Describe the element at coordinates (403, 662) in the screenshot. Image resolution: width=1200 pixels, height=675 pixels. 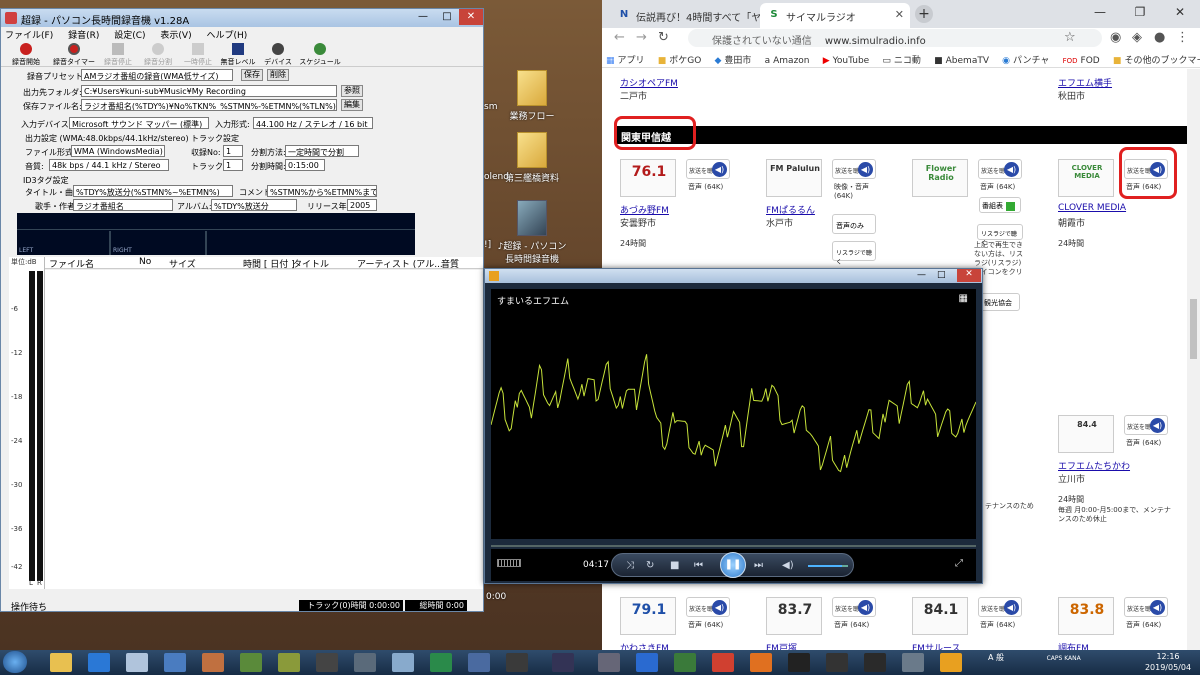
I see `paint-icon` at that location.